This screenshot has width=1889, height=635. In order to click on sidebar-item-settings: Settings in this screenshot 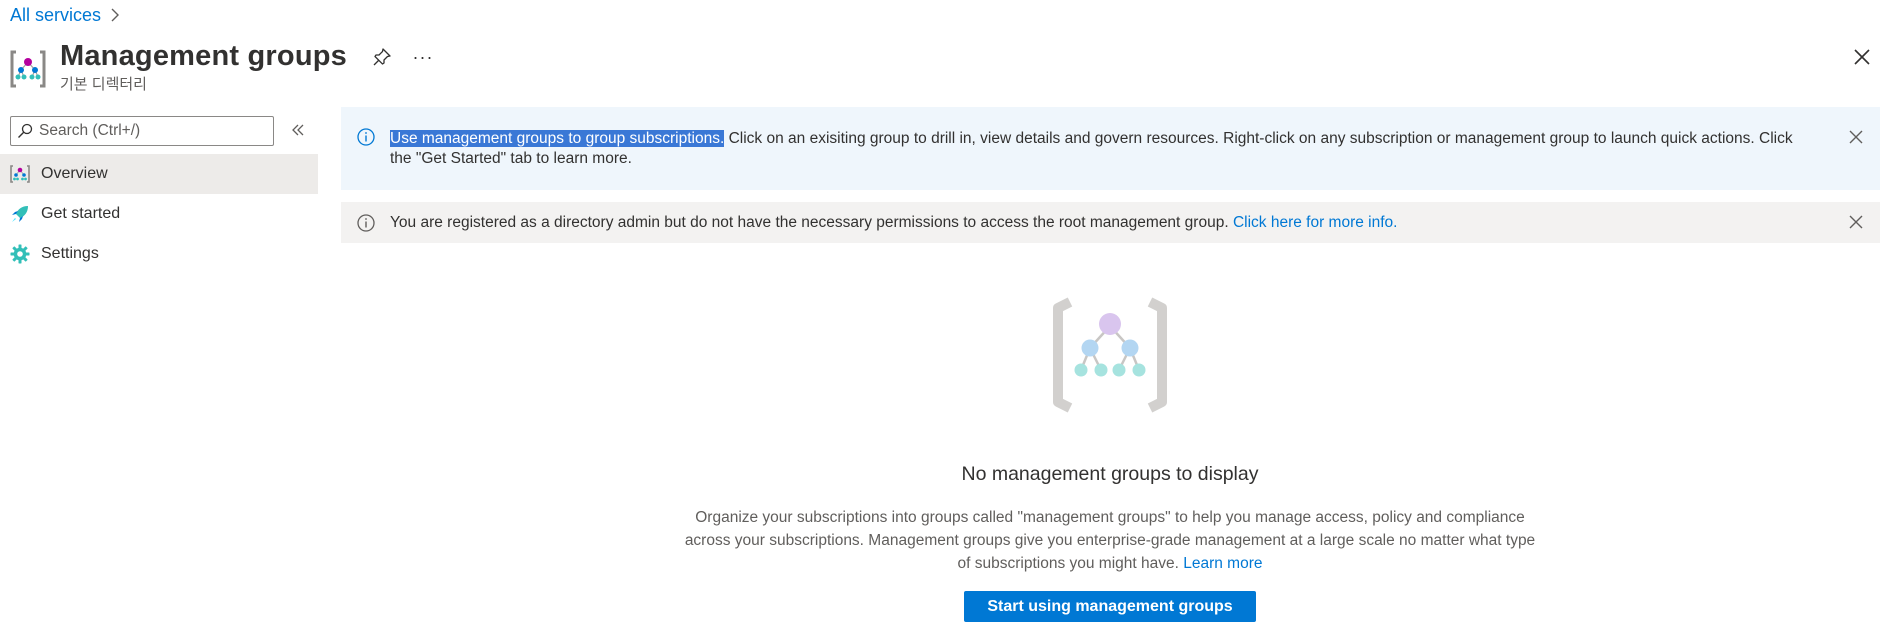, I will do `click(159, 254)`.